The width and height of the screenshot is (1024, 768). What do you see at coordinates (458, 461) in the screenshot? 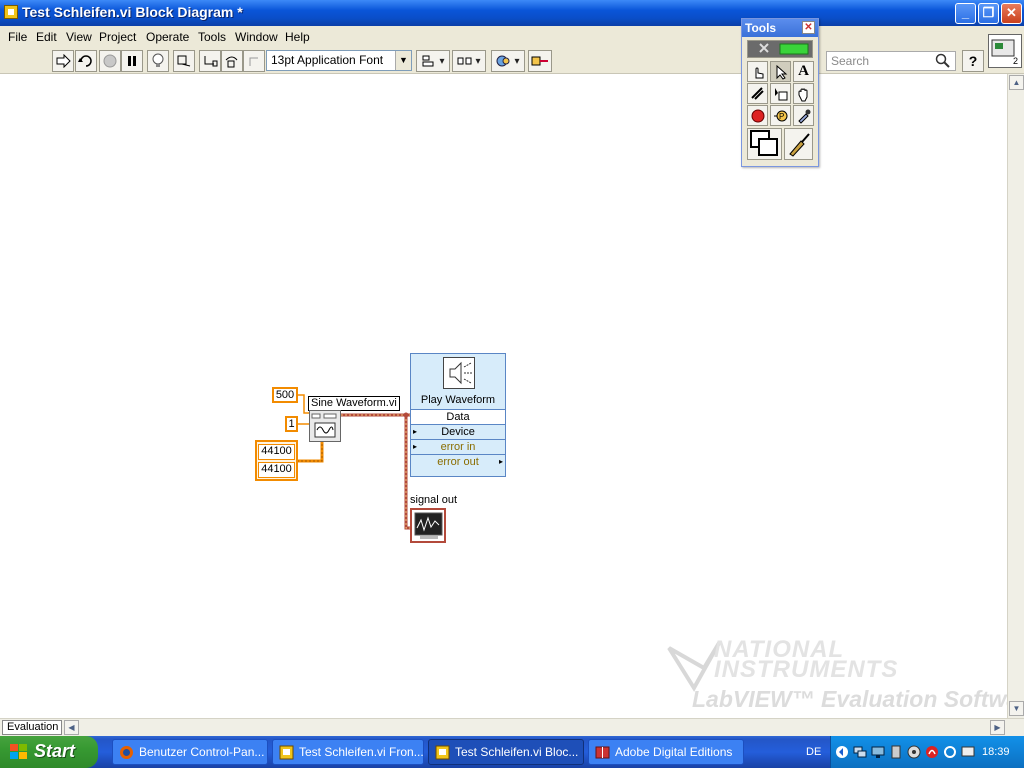
I see `terminal-error-out: error out ▸` at bounding box center [458, 461].